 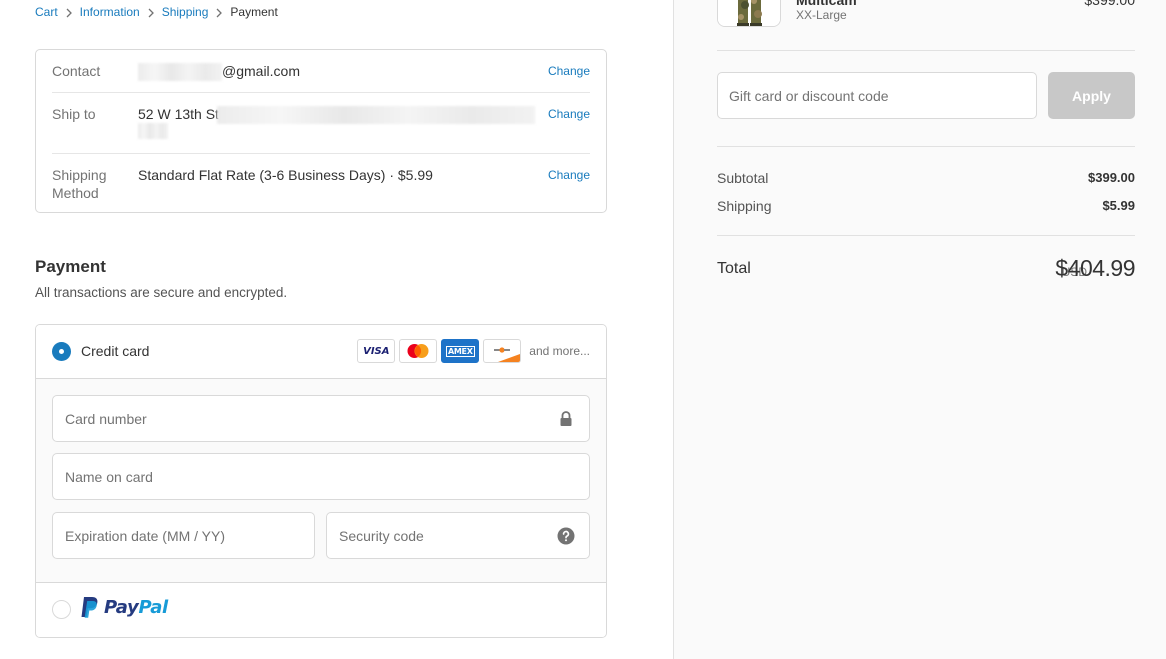 I want to click on product-price: $399.00, so click(x=1109, y=4).